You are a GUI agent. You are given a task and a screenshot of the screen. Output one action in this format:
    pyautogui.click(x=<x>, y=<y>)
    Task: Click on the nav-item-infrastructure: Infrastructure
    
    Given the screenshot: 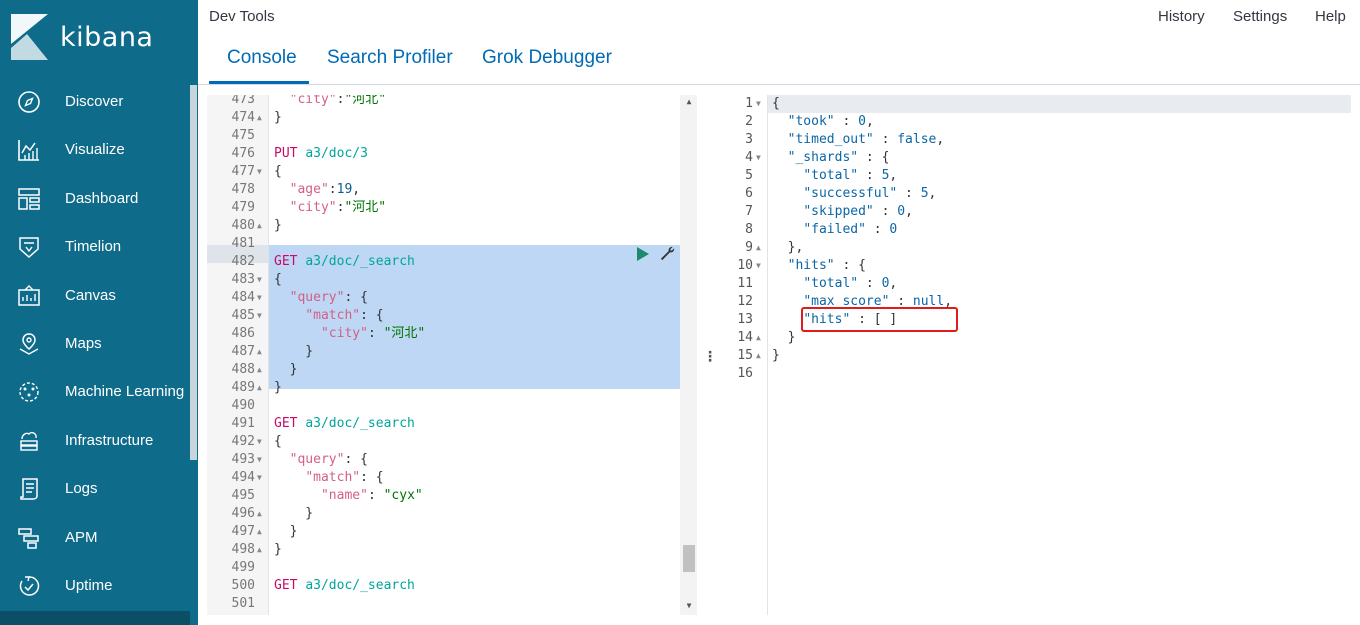 What is the action you would take?
    pyautogui.click(x=95, y=441)
    